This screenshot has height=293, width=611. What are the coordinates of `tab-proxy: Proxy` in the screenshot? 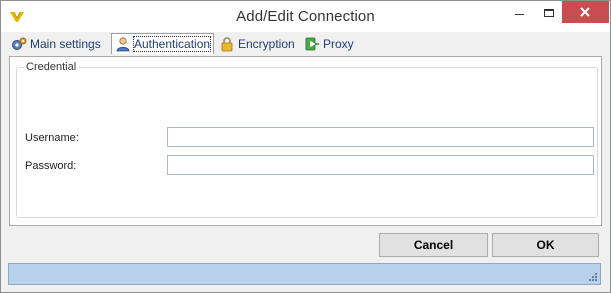 It's located at (329, 44).